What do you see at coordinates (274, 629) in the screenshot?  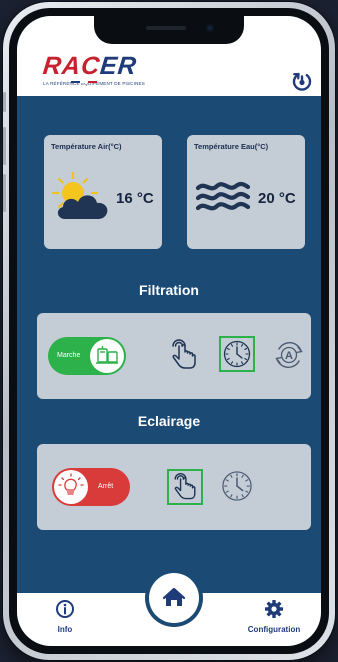 I see `configuration-tab-label: Configuration` at bounding box center [274, 629].